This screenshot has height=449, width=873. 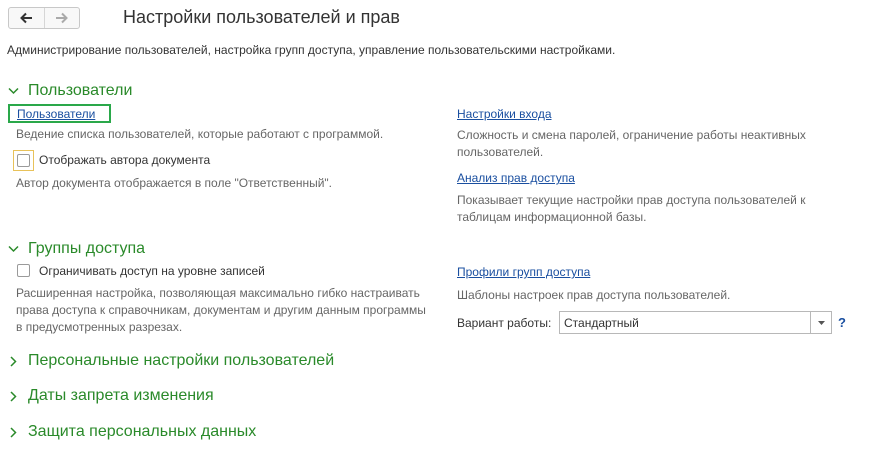 I want to click on arrow-left-icon, so click(x=26, y=18).